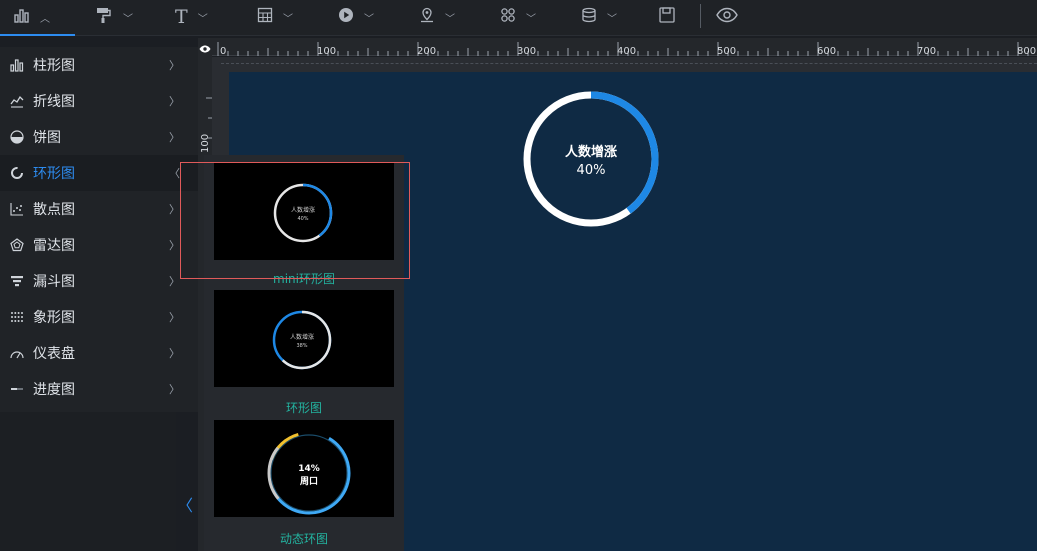  I want to click on preview-button, so click(727, 17).